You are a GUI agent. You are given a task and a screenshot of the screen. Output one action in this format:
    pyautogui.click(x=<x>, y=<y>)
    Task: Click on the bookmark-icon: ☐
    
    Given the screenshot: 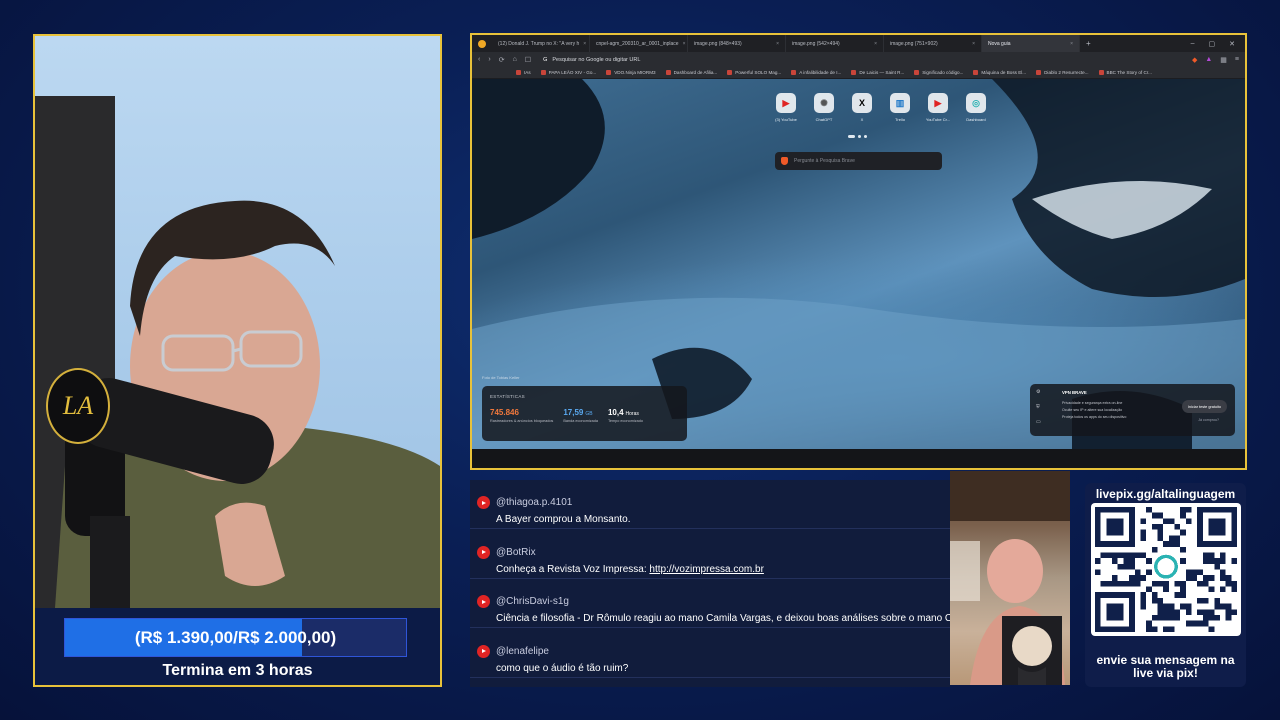 What is the action you would take?
    pyautogui.click(x=528, y=60)
    